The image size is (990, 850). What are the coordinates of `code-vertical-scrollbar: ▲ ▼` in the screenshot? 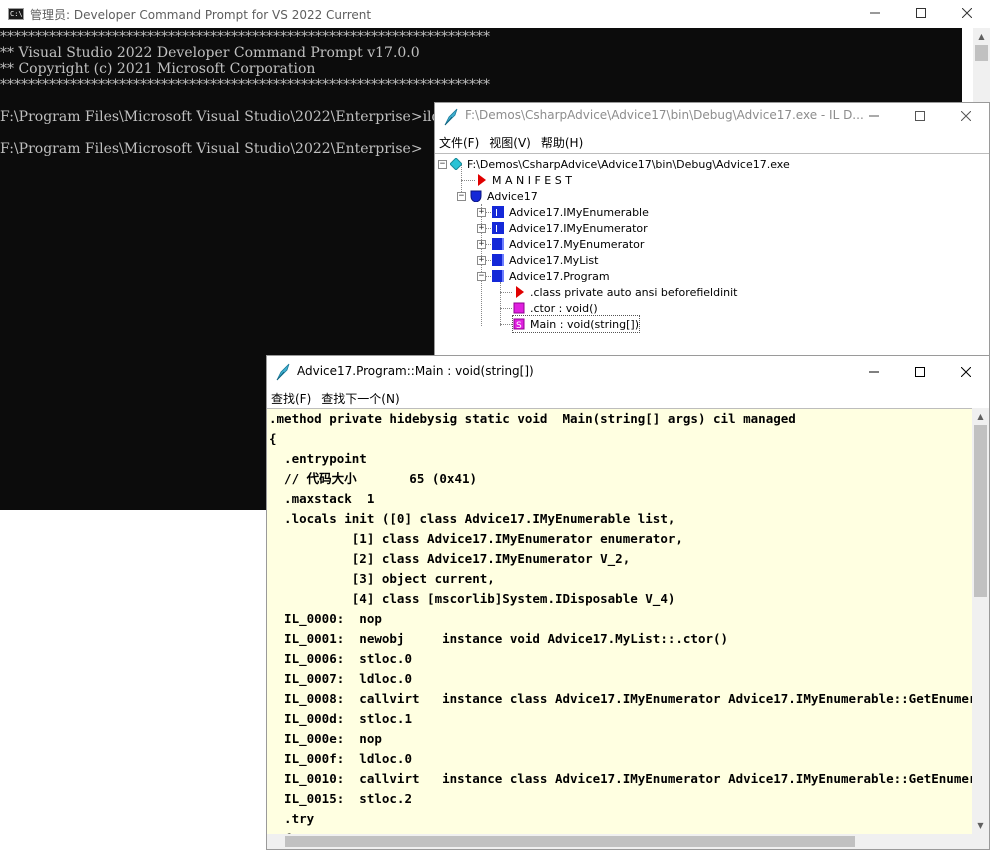 It's located at (980, 621).